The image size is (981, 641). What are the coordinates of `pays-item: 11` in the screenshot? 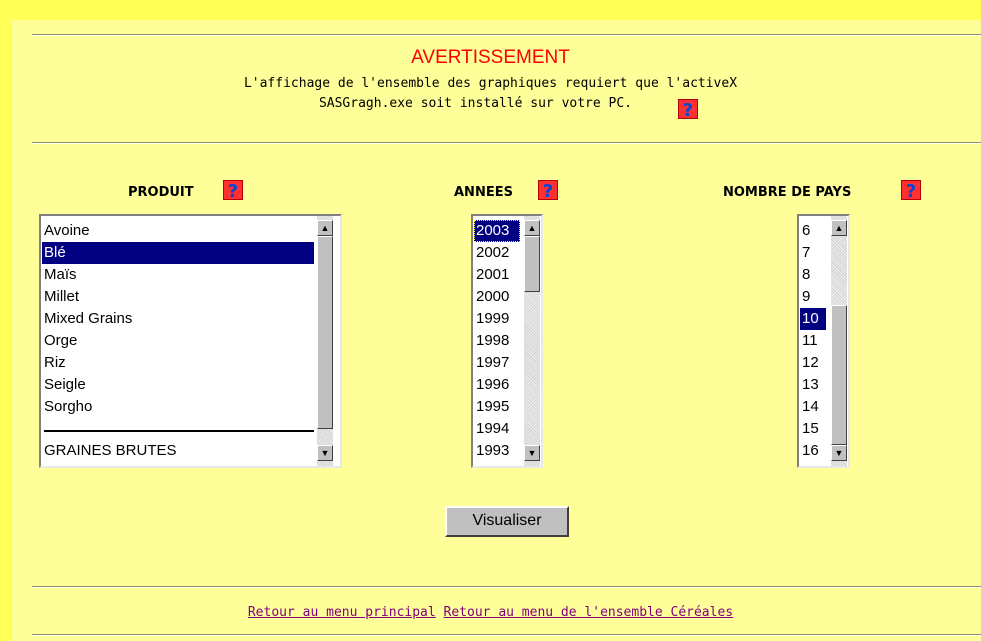 It's located at (813, 341).